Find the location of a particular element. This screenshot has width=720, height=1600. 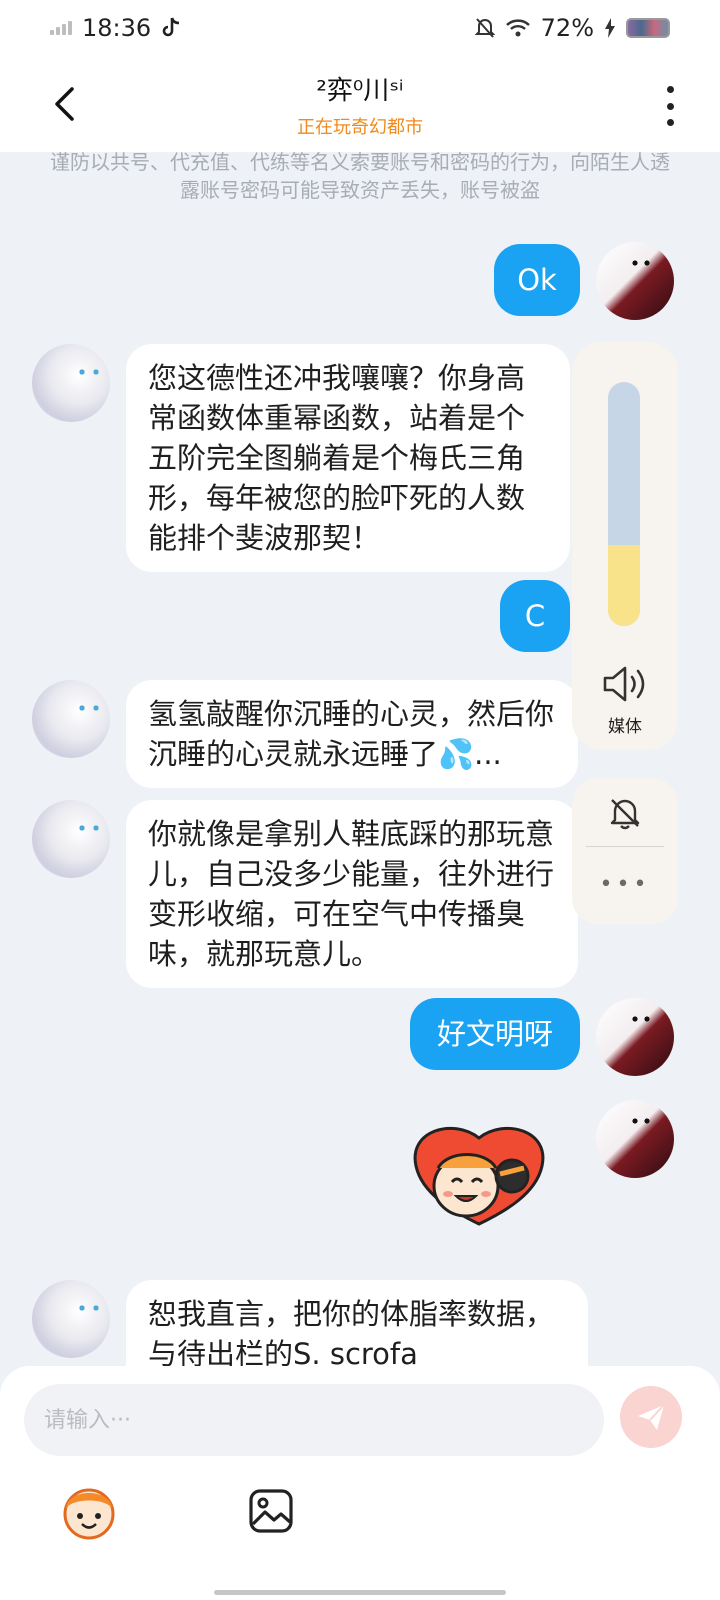

more-options-button is located at coordinates (670, 106).